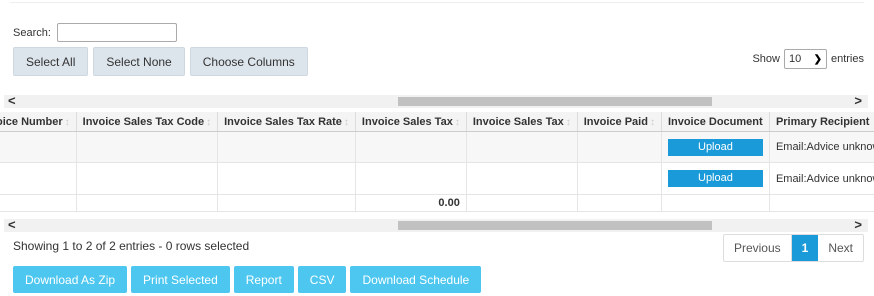 The height and width of the screenshot is (296, 874). What do you see at coordinates (411, 122) in the screenshot?
I see `col-sales-tax: Invoice Sales Tax ↕` at bounding box center [411, 122].